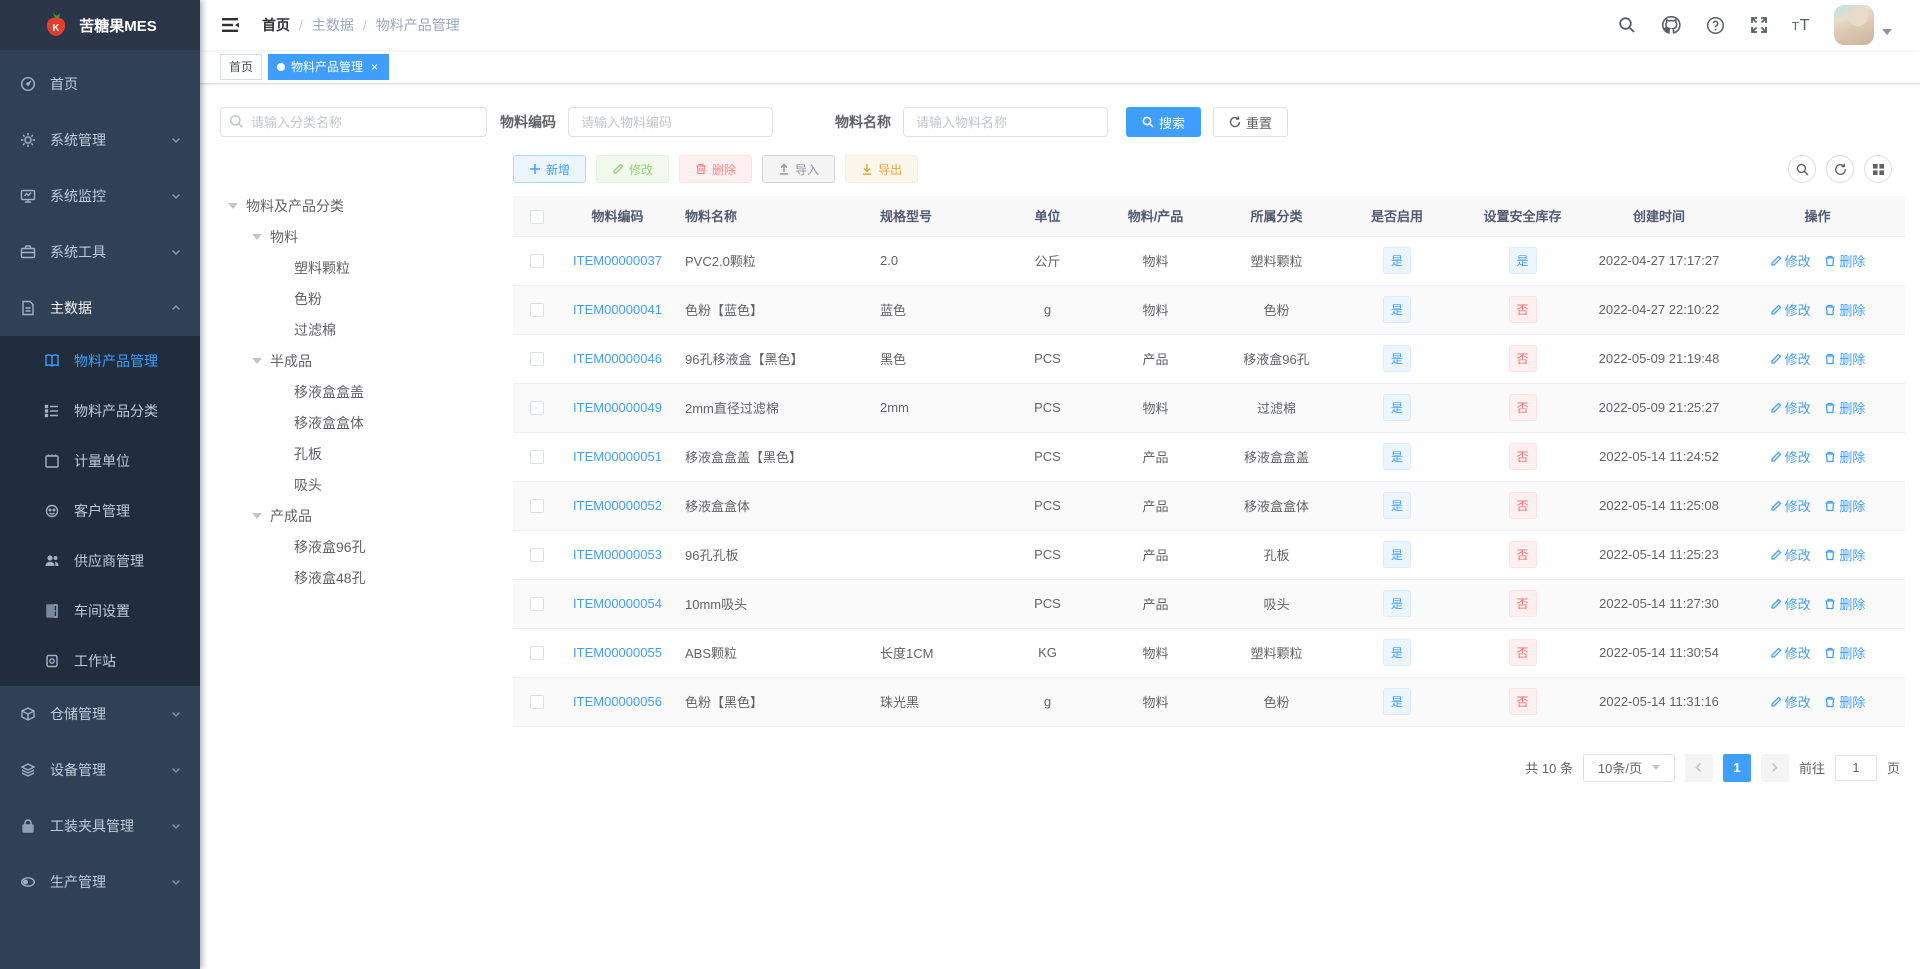  Describe the element at coordinates (360, 236) in the screenshot. I see `tree-node-material: 物料` at that location.